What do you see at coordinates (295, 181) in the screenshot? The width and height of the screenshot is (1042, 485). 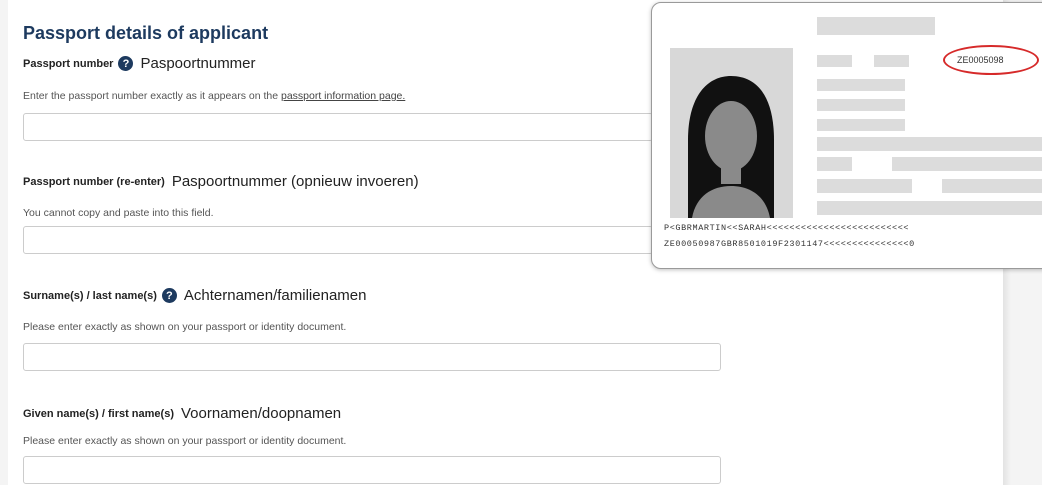 I see `passport-number-reenter-translation: Paspoortnummer (opnieuw invoeren)` at bounding box center [295, 181].